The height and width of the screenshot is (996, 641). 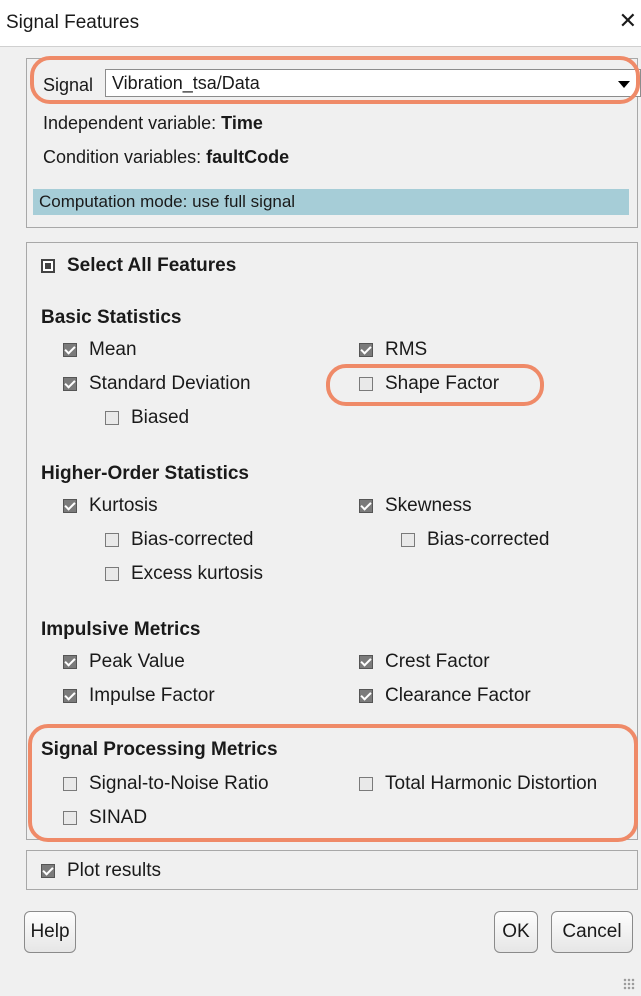 I want to click on rms-checkbox: RMS, so click(x=393, y=350).